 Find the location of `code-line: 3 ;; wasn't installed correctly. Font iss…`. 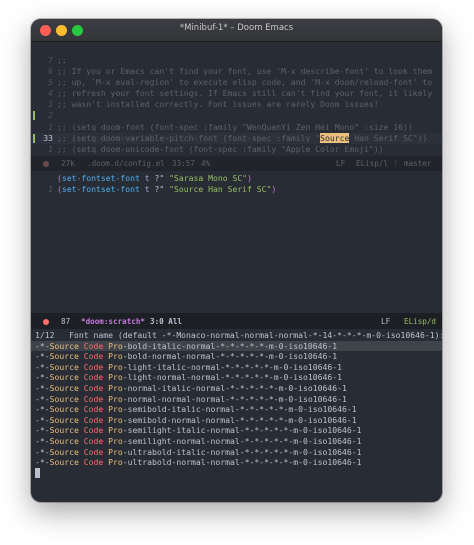

code-line: 3 ;; wasn't installed correctly. Font iss… is located at coordinates (236, 104).